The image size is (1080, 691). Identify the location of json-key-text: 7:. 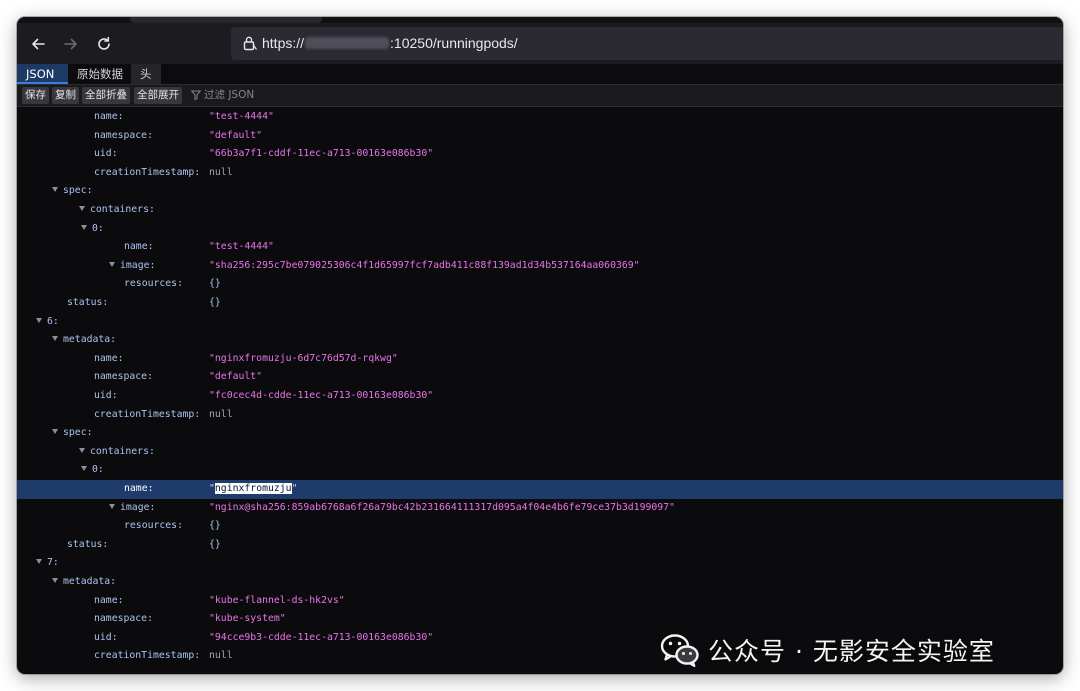
(53, 563).